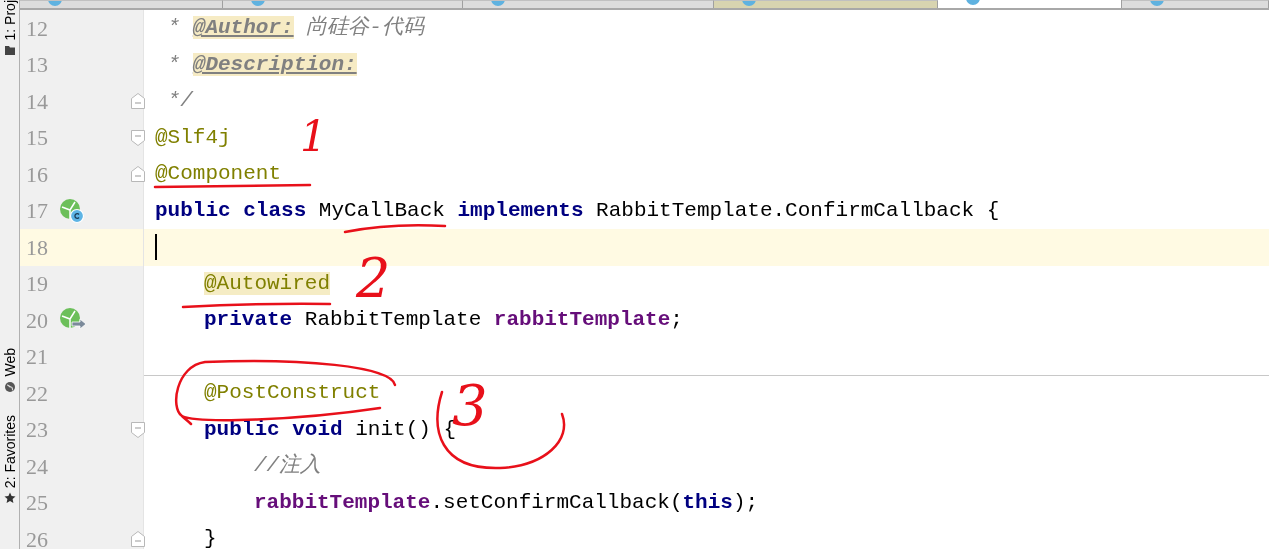  Describe the element at coordinates (37, 174) in the screenshot. I see `line-number: 16` at that location.